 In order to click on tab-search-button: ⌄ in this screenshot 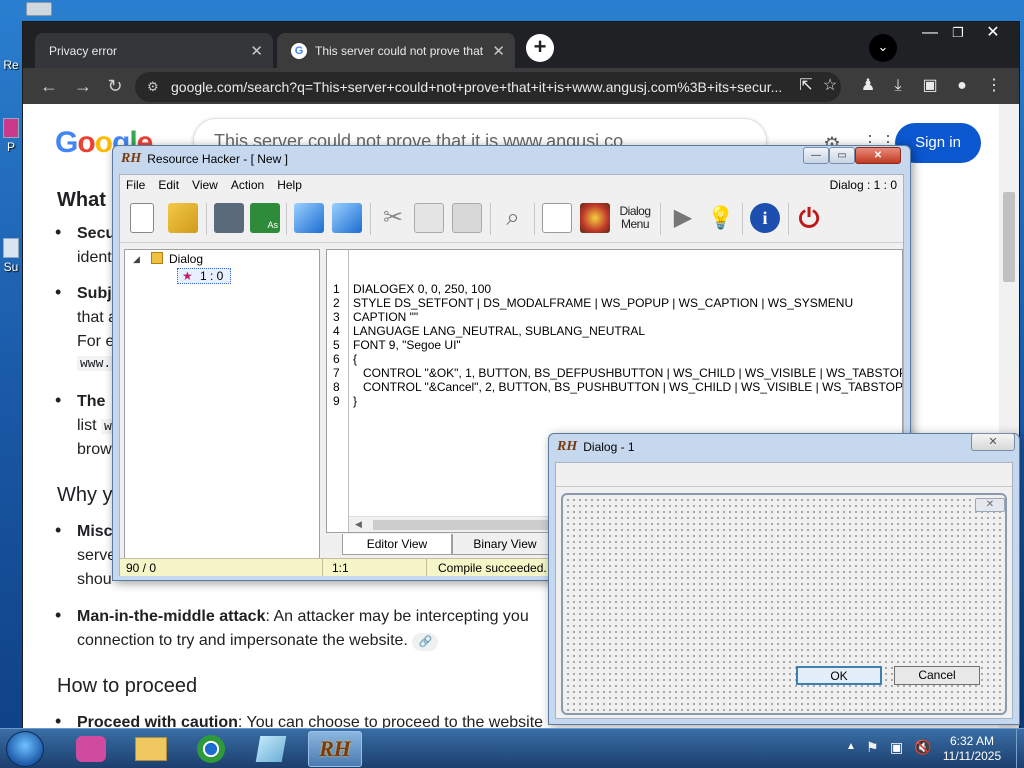, I will do `click(883, 48)`.